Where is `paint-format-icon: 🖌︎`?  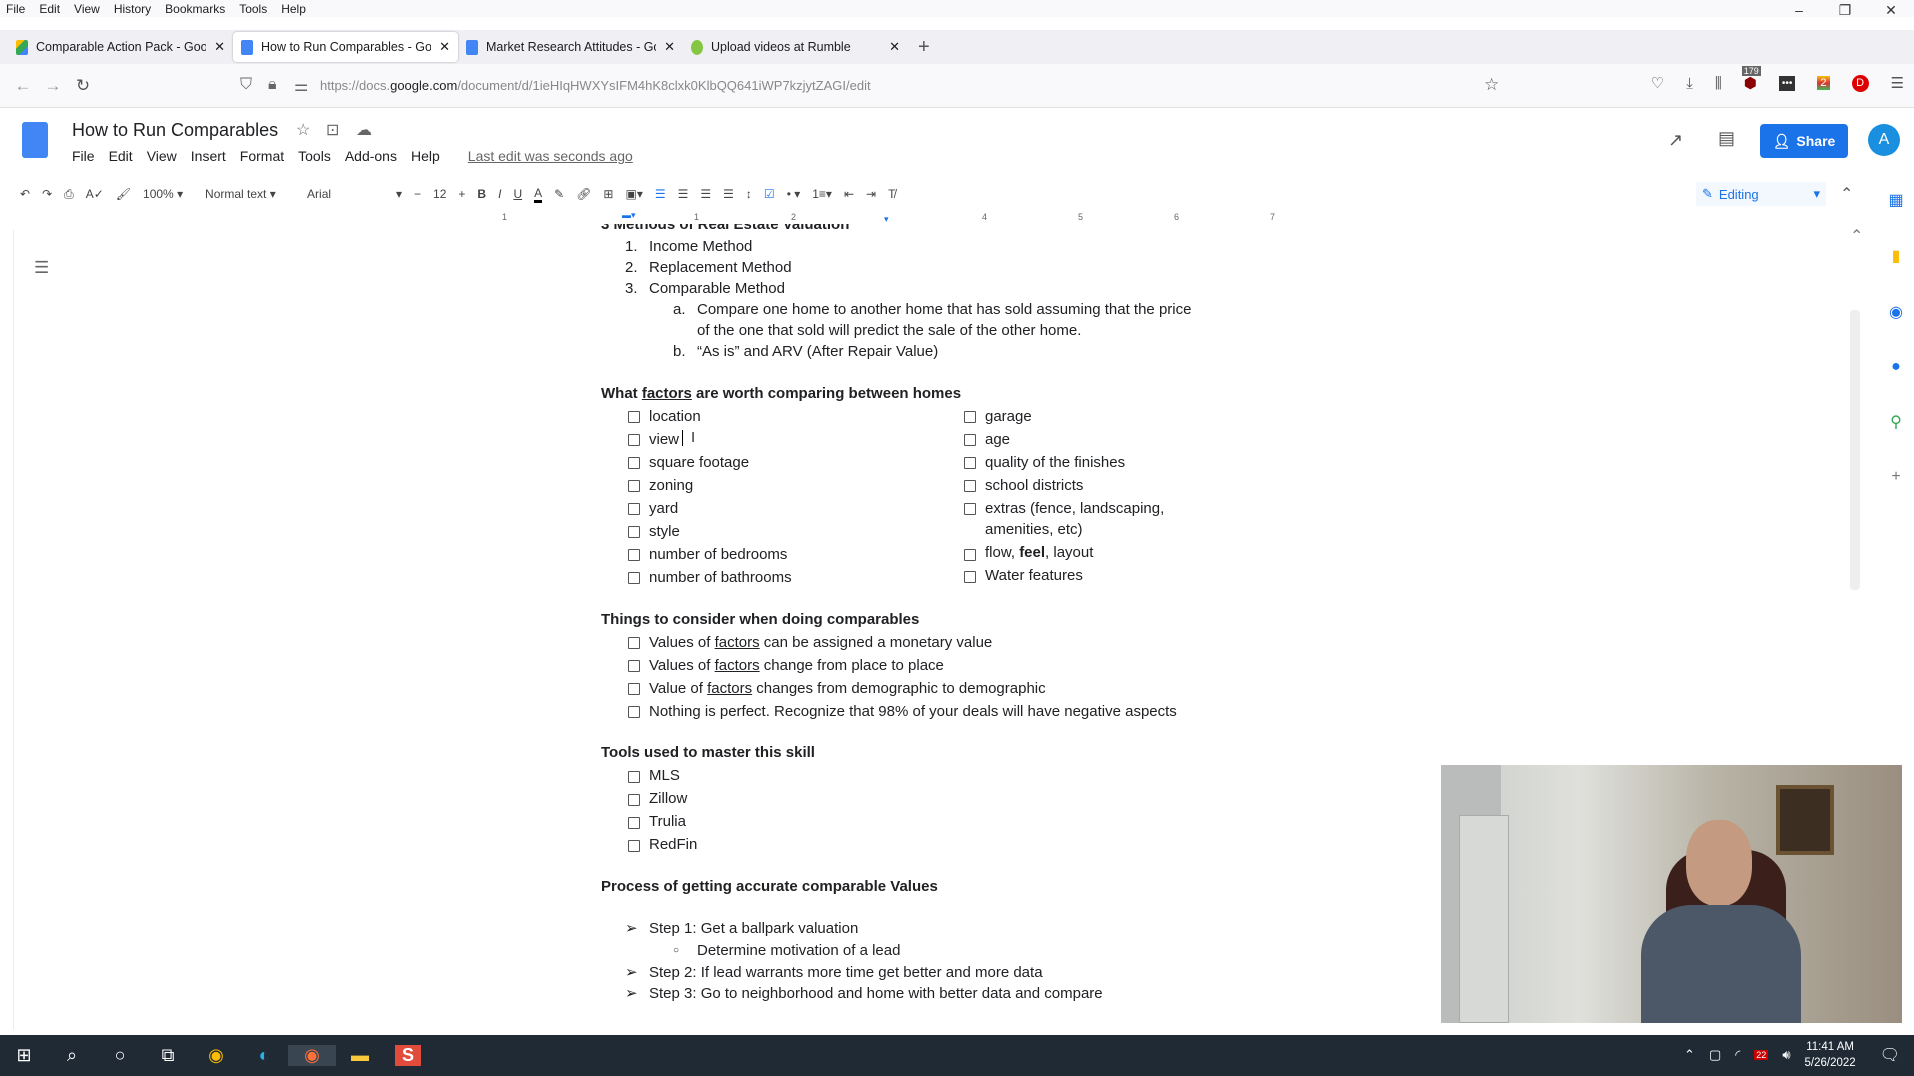 paint-format-icon: 🖌︎ is located at coordinates (123, 194).